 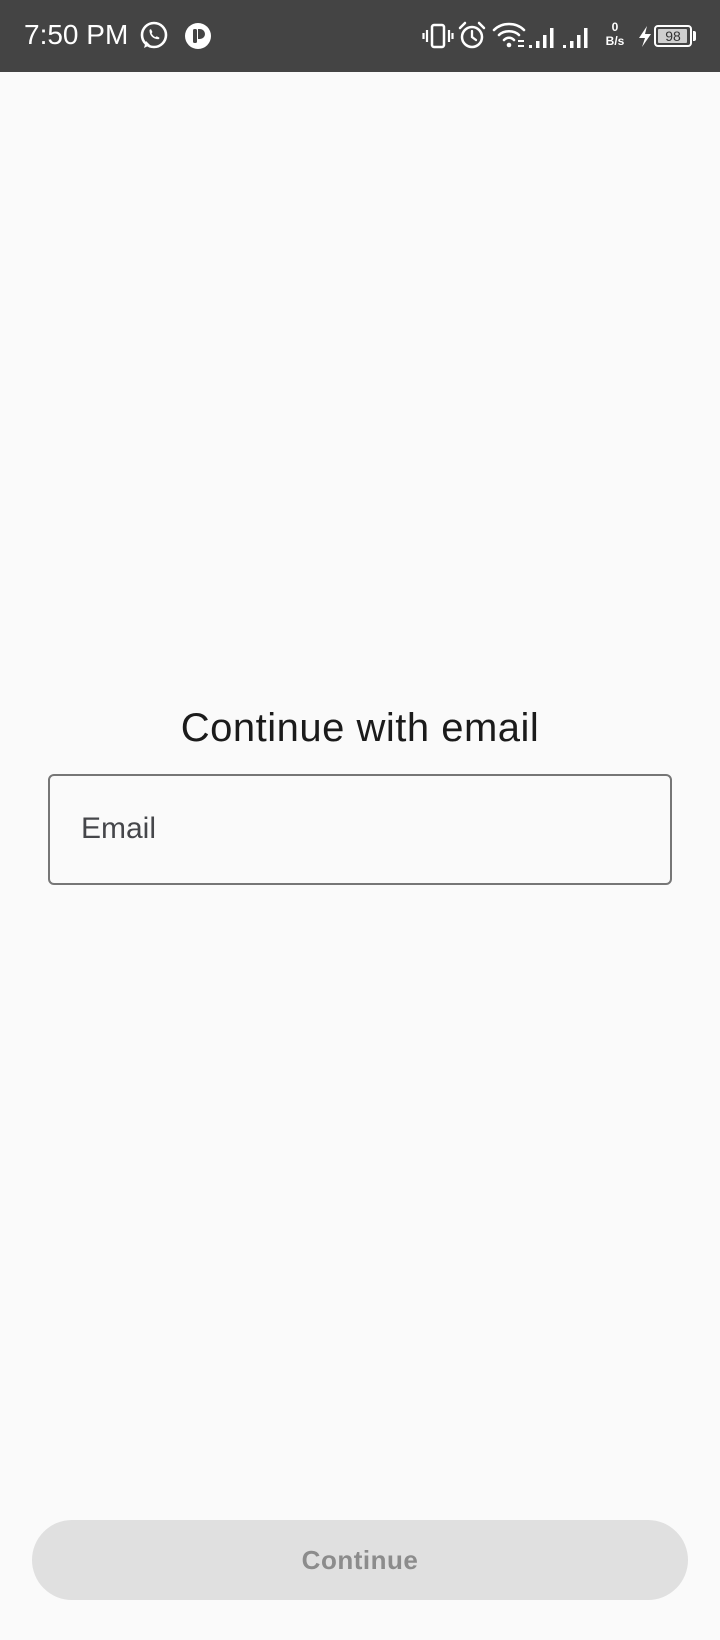 I want to click on net-speed: 0 B/s, so click(x=615, y=34).